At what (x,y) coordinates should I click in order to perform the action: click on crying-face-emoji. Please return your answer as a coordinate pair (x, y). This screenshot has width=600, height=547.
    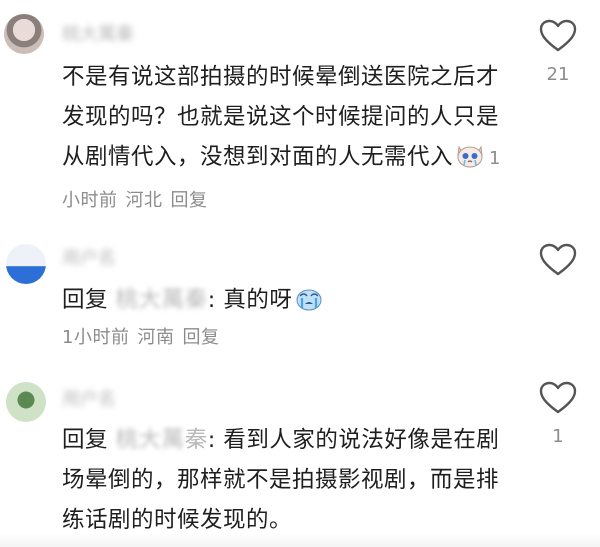
    Looking at the image, I should click on (309, 298).